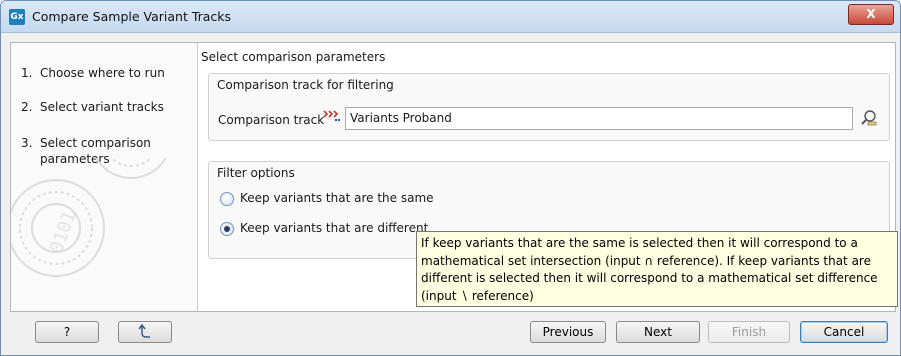 The image size is (901, 356). I want to click on tooltip-line: (input ∖ reference), so click(477, 295).